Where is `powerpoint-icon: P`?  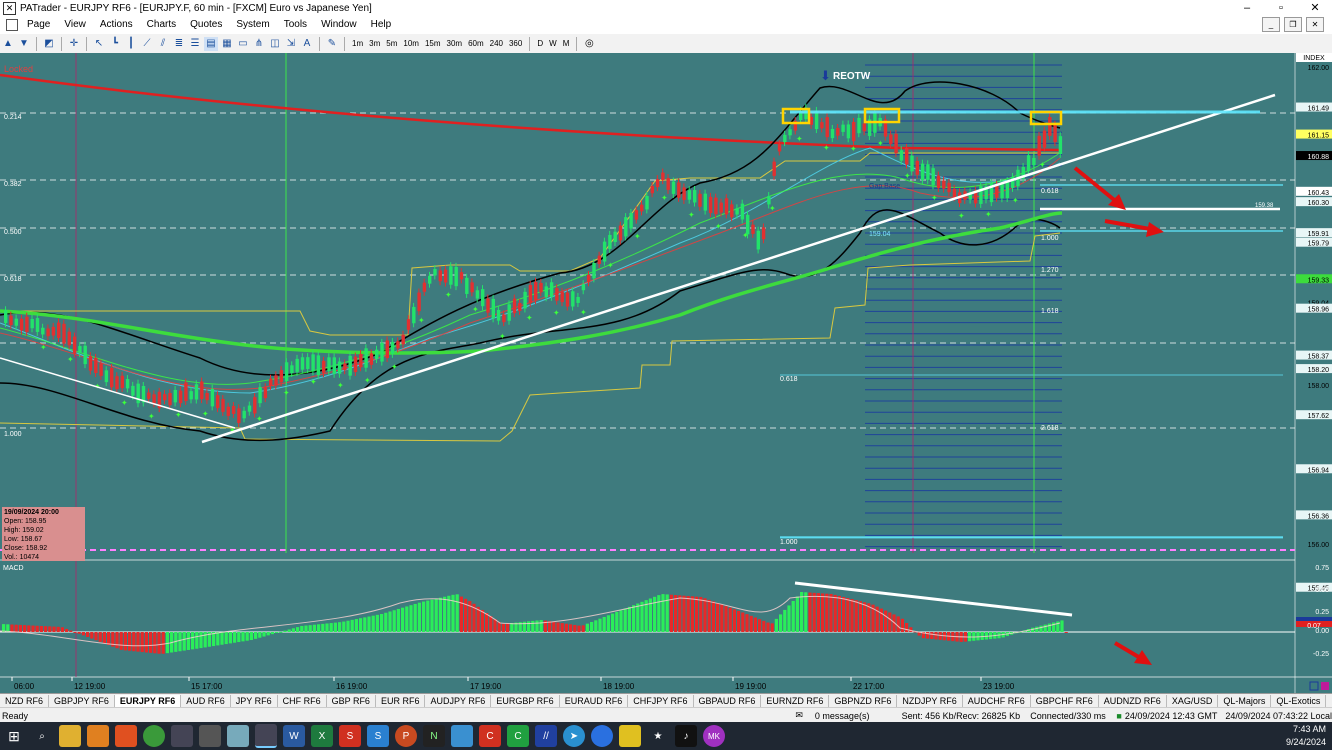 powerpoint-icon: P is located at coordinates (406, 736).